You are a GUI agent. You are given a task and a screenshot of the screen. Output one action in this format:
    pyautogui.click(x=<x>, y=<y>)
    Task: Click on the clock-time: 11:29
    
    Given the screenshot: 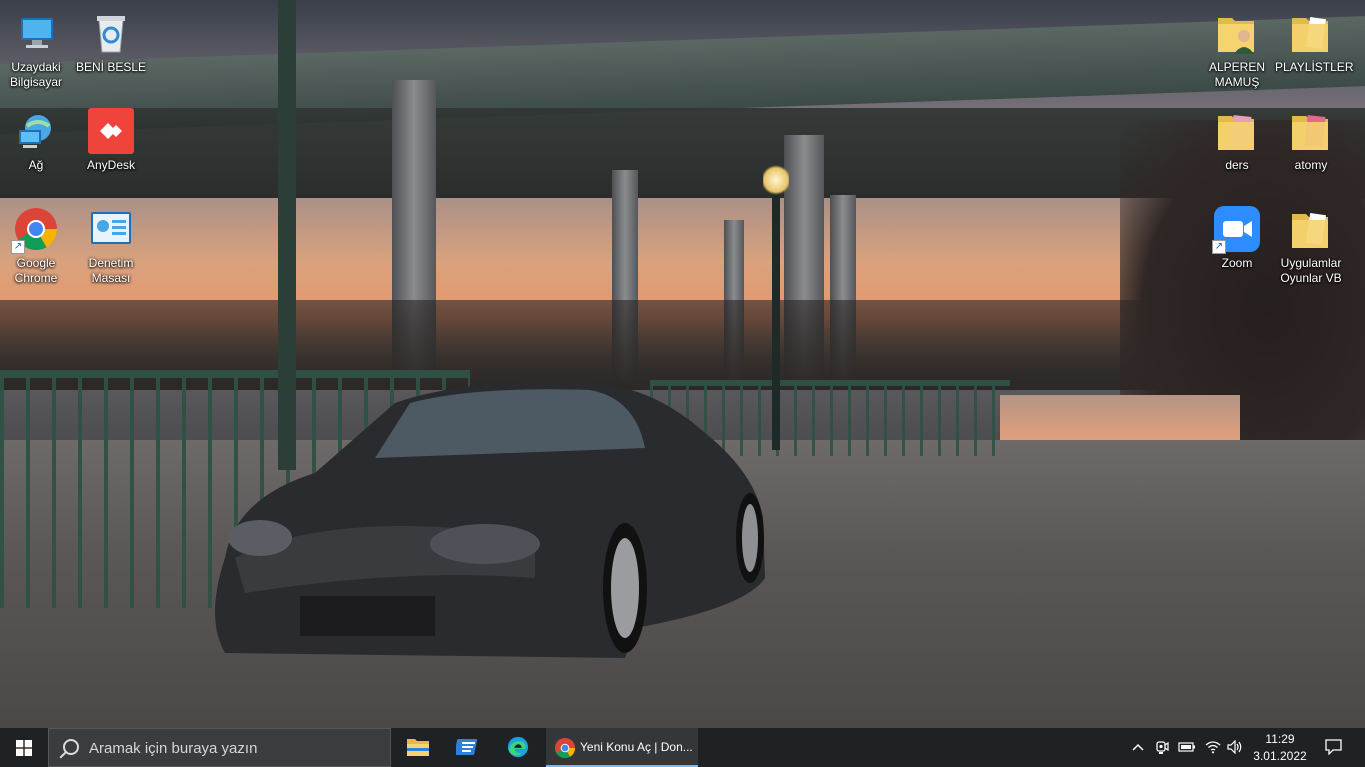 What is the action you would take?
    pyautogui.click(x=1280, y=739)
    